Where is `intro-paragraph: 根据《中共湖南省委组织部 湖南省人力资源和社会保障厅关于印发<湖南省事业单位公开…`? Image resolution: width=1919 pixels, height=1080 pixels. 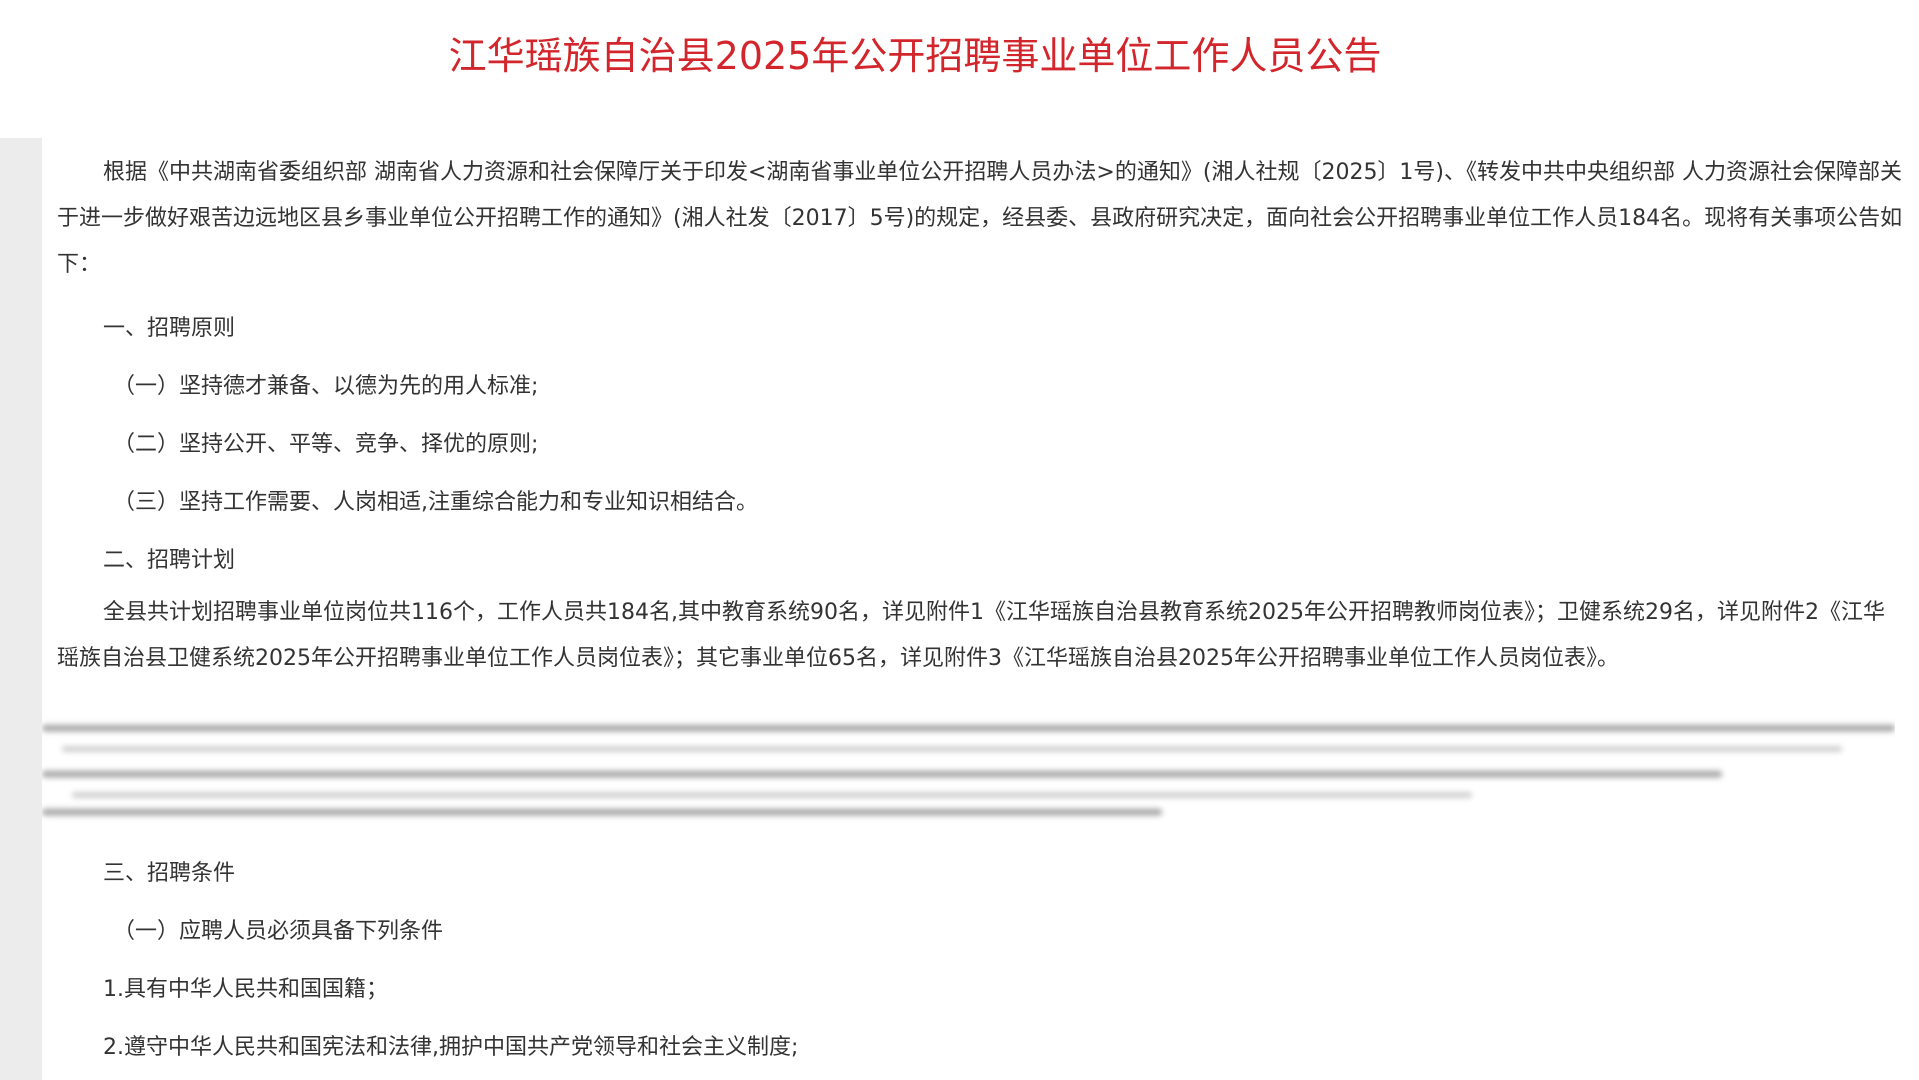 intro-paragraph: 根据《中共湖南省委组织部 湖南省人力资源和社会保障厅关于印发<湖南省事业单位公开… is located at coordinates (980, 218).